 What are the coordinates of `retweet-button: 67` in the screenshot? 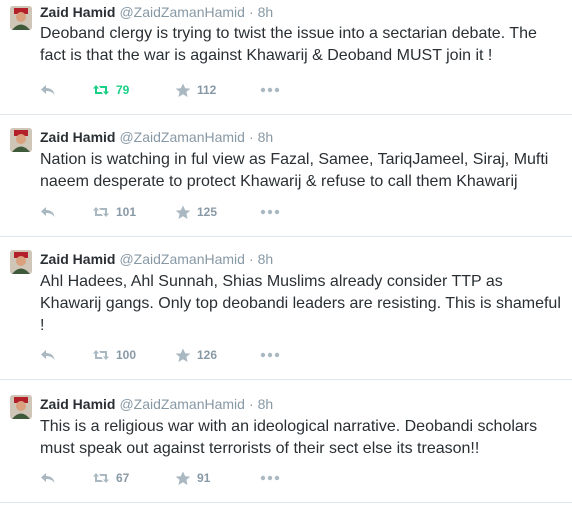 It's located at (110, 478).